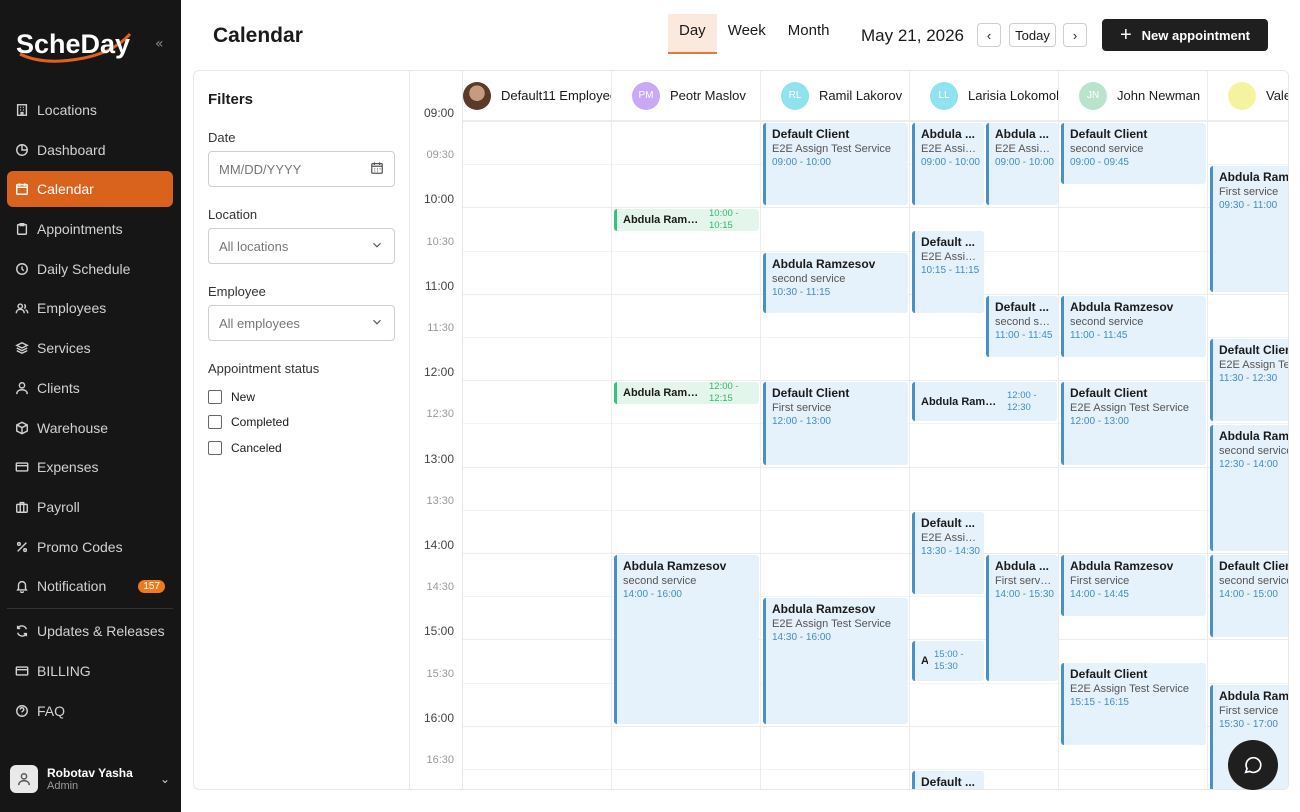 This screenshot has width=1300, height=812. Describe the element at coordinates (1249, 596) in the screenshot. I see `appointment-card: Default Clien second service 14:00 - 15:00` at that location.